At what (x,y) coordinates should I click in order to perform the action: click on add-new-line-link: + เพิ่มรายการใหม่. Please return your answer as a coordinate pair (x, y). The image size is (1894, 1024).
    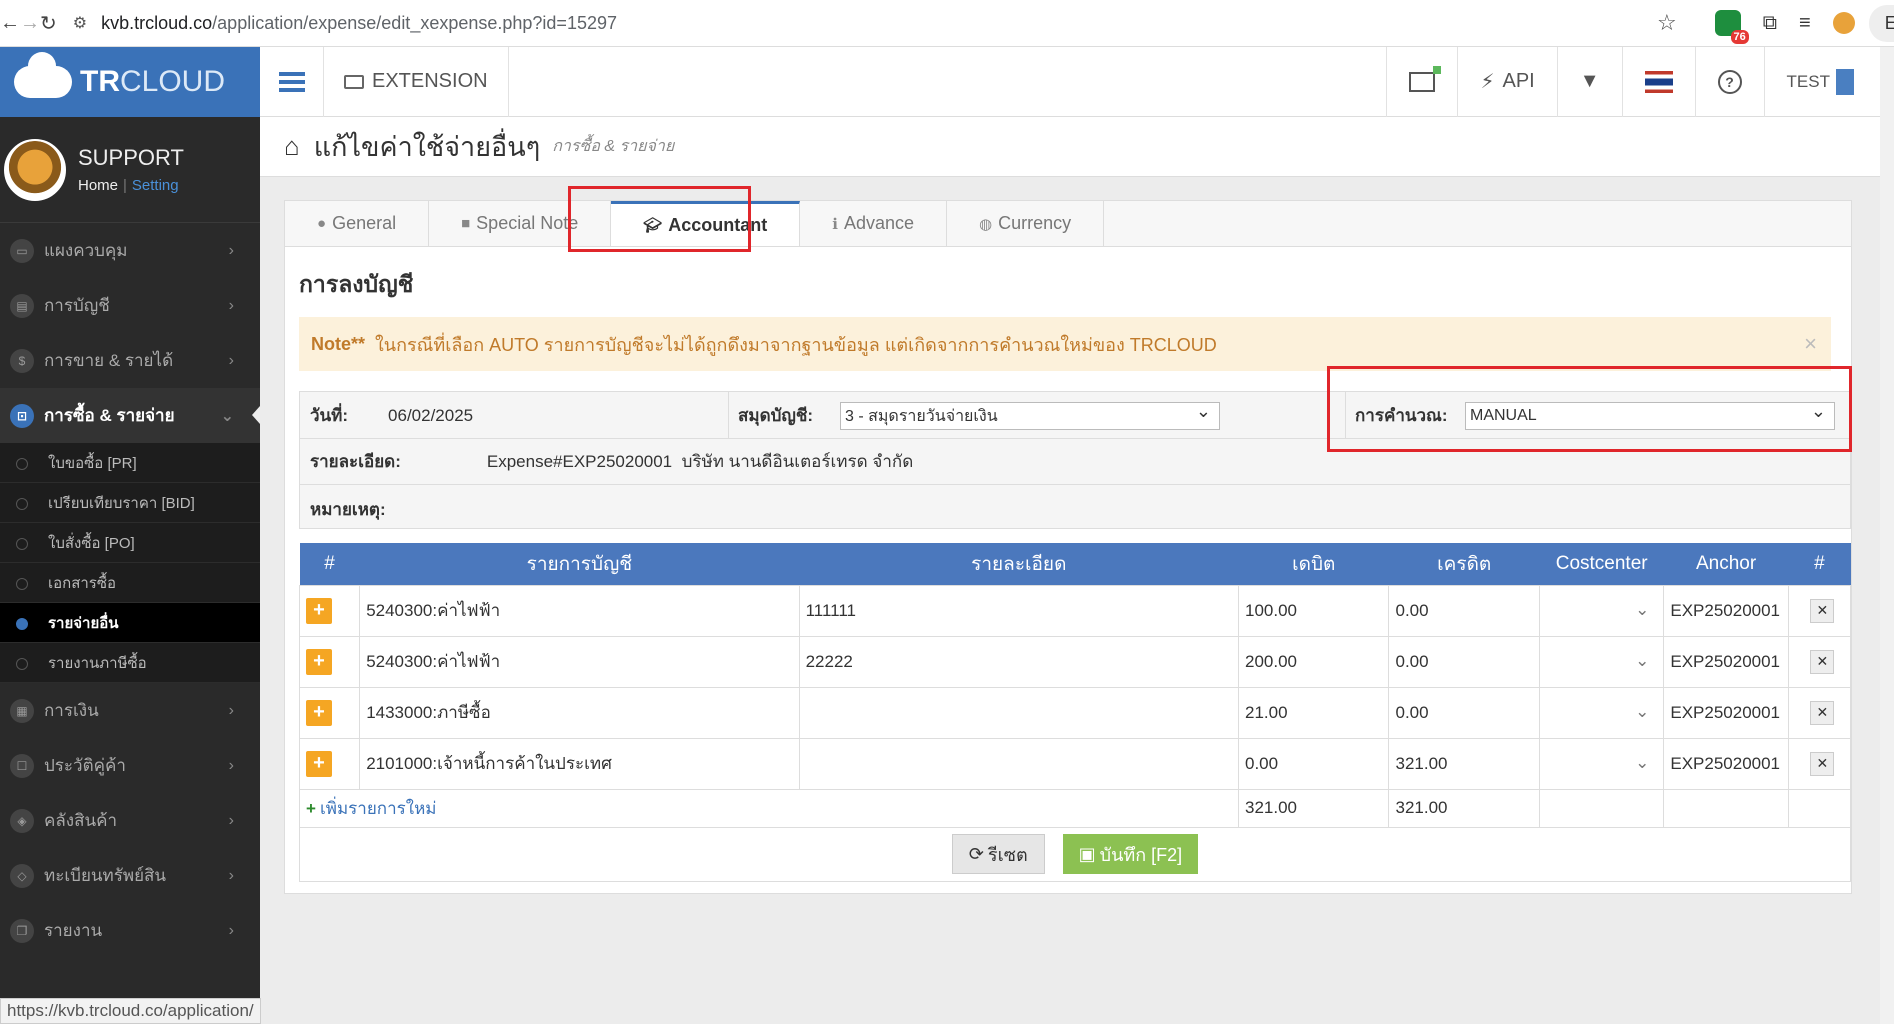
    Looking at the image, I should click on (769, 808).